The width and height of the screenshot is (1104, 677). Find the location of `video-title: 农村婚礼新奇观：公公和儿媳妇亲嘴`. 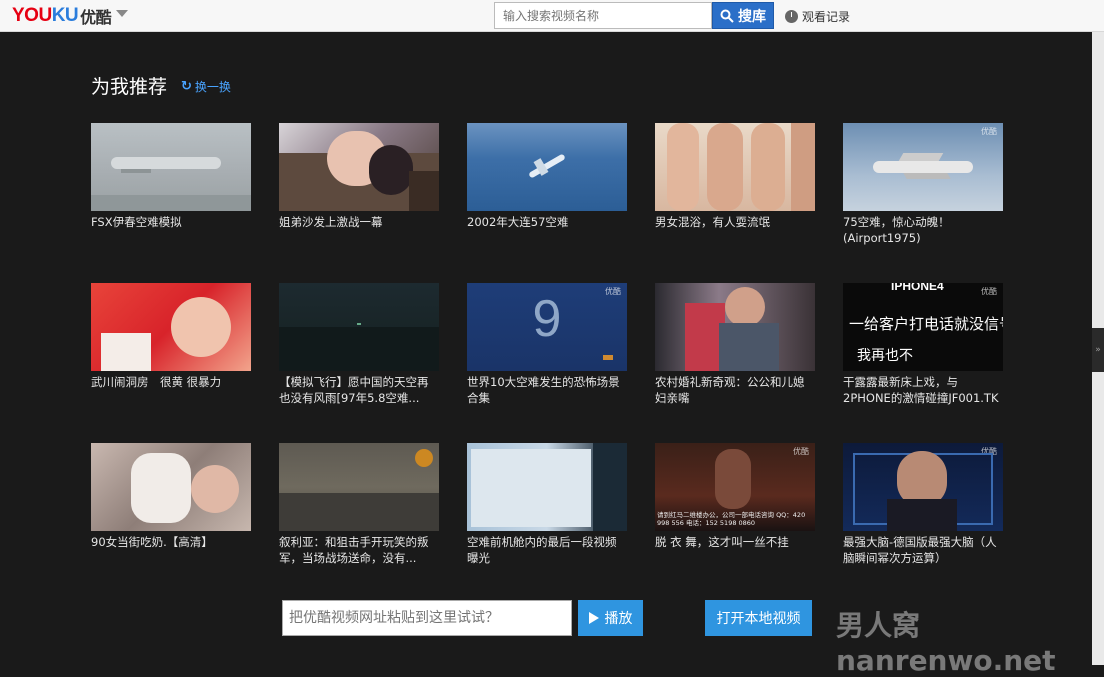

video-title: 农村婚礼新奇观：公公和儿媳妇亲嘴 is located at coordinates (735, 390).